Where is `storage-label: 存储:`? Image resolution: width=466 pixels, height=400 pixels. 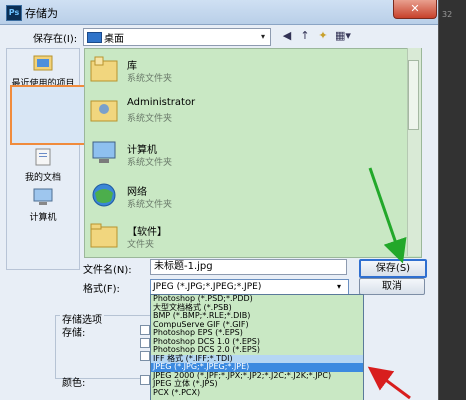
storage-label: 存储: is located at coordinates (74, 333).